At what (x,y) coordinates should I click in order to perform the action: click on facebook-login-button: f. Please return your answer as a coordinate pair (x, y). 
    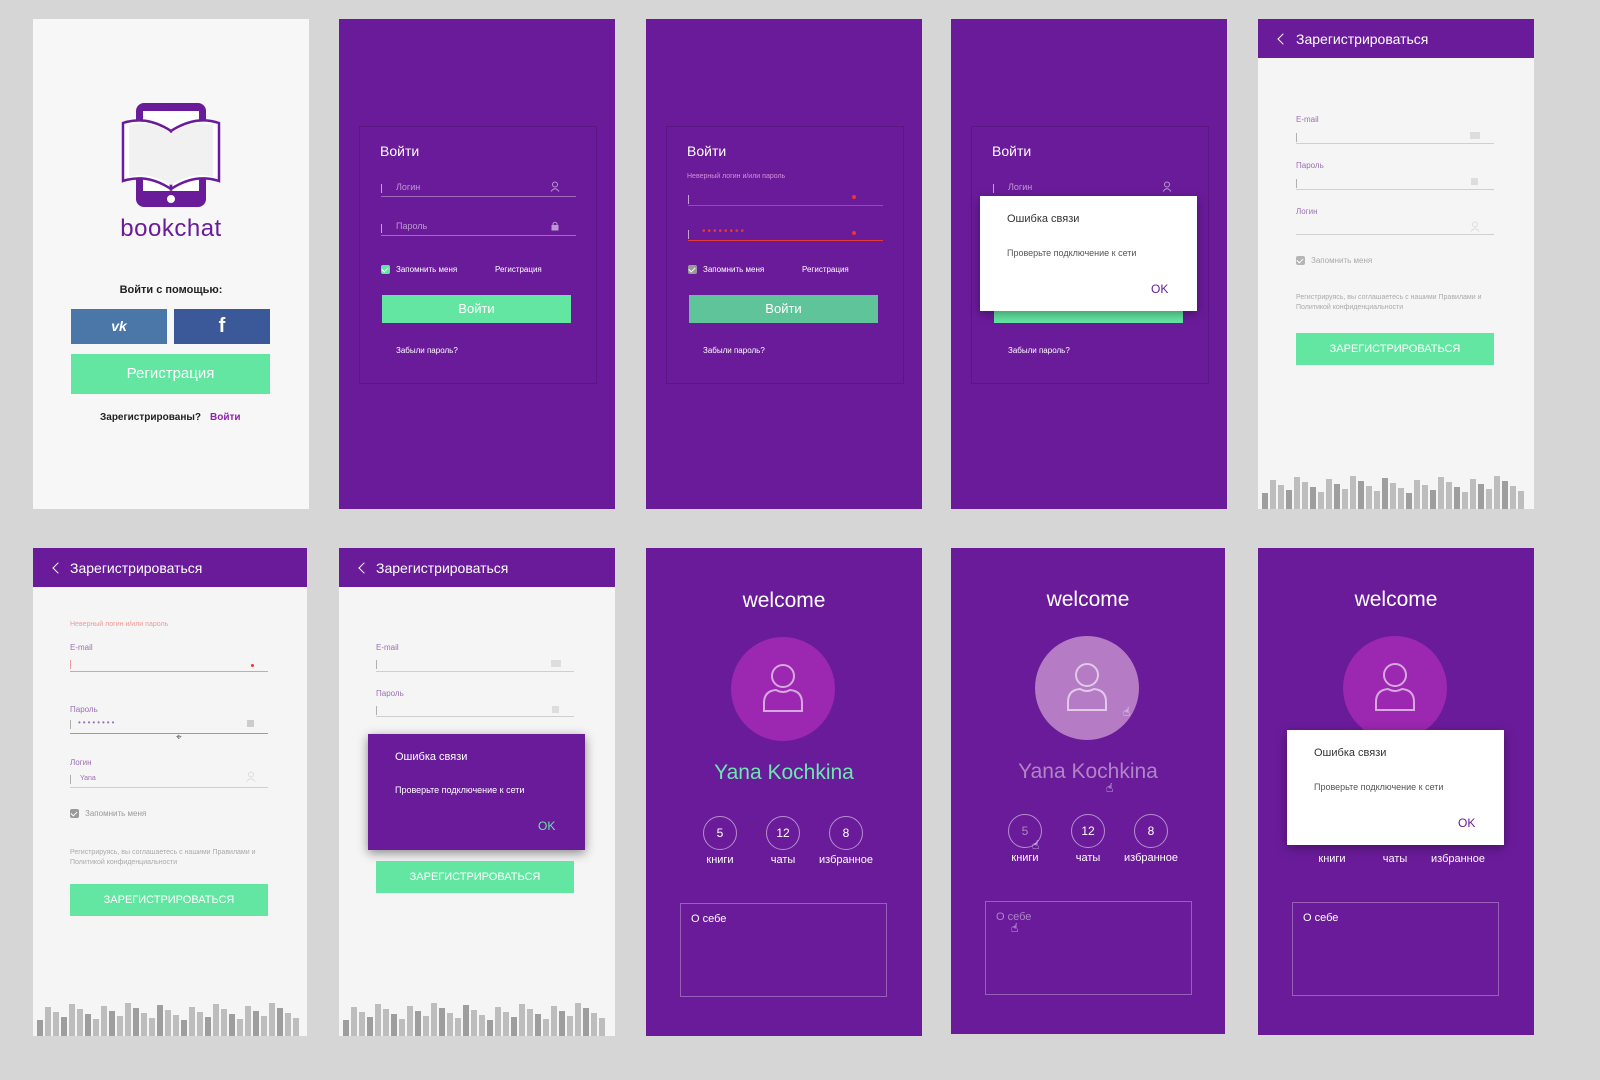
    Looking at the image, I should click on (222, 326).